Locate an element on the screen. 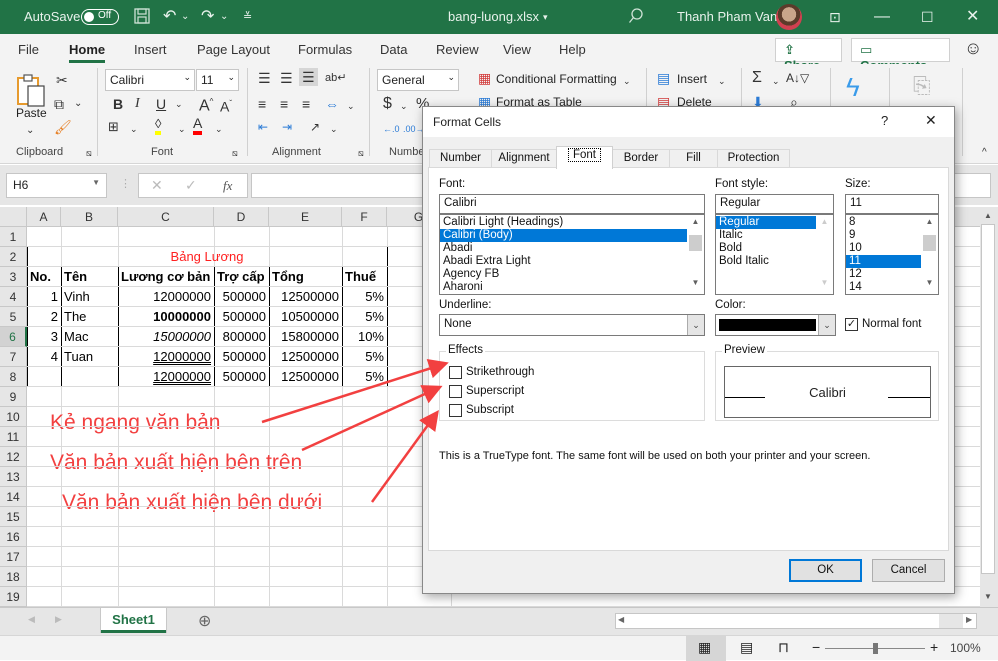  style-list-scrollbar: ▲ ▼ is located at coordinates (824, 254).